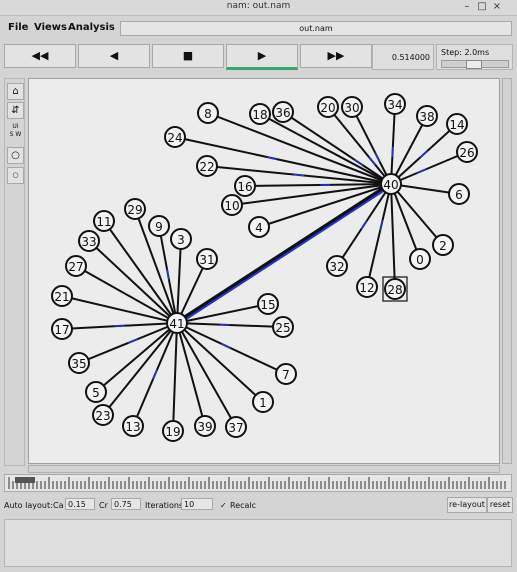 The image size is (517, 572). I want to click on node-label-30: 30, so click(351, 108).